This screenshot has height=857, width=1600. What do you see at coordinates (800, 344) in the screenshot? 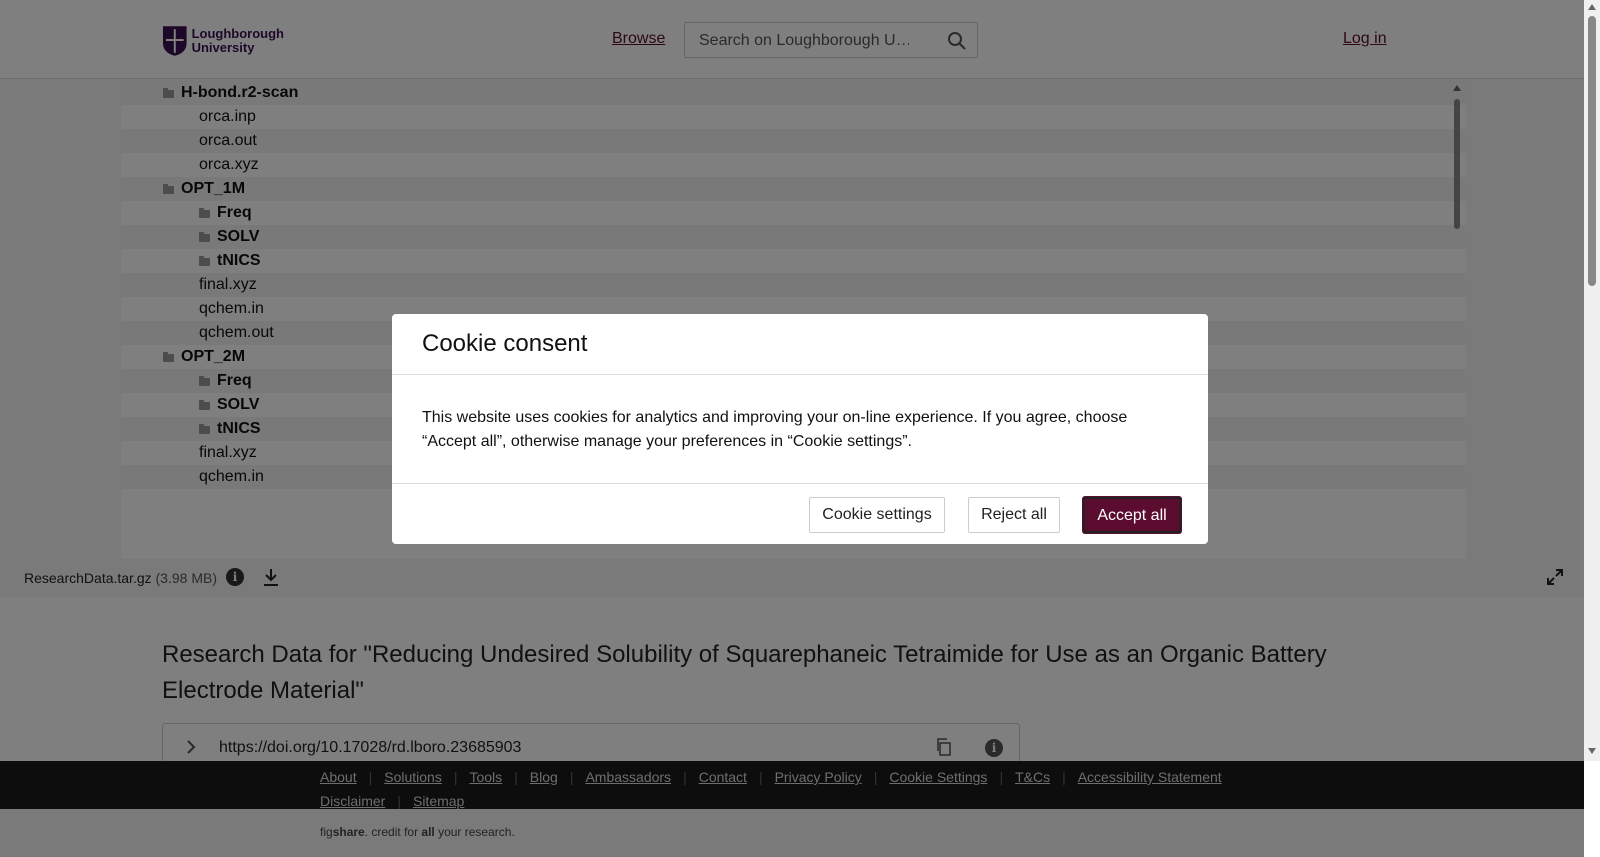
I see `modal-header: Cookie consent` at bounding box center [800, 344].